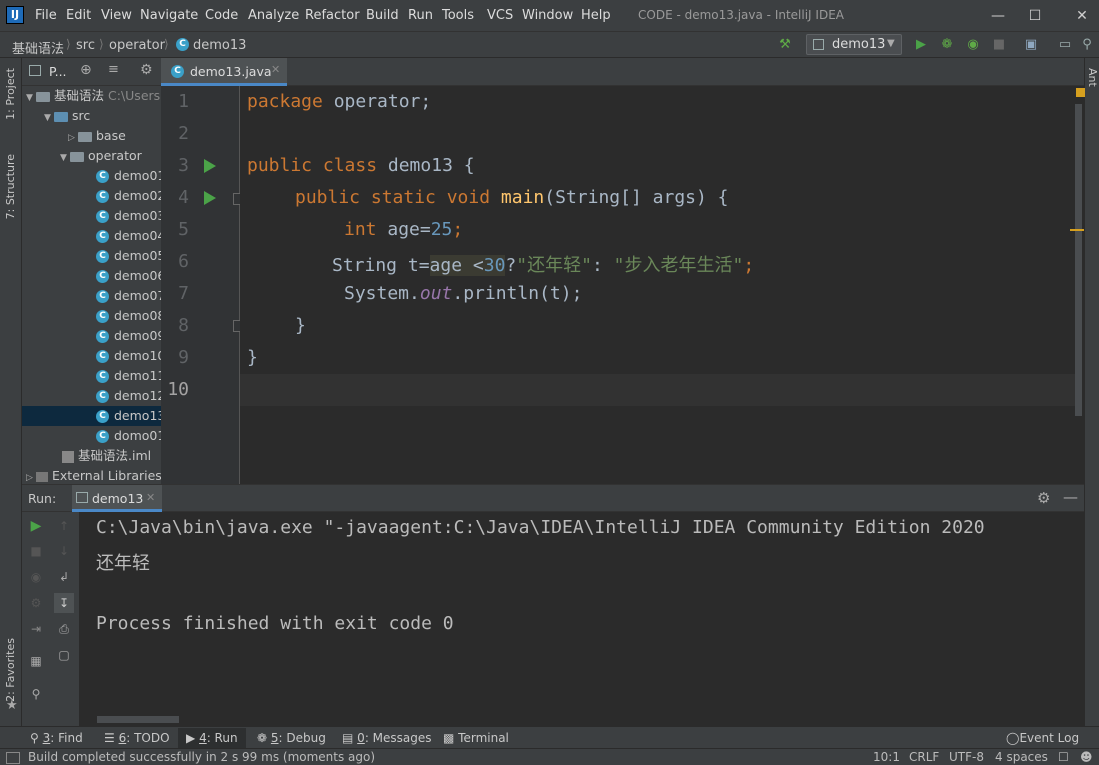 Image resolution: width=1099 pixels, height=765 pixels. What do you see at coordinates (91, 156) in the screenshot?
I see `tree-package-operator: ▼ operator` at bounding box center [91, 156].